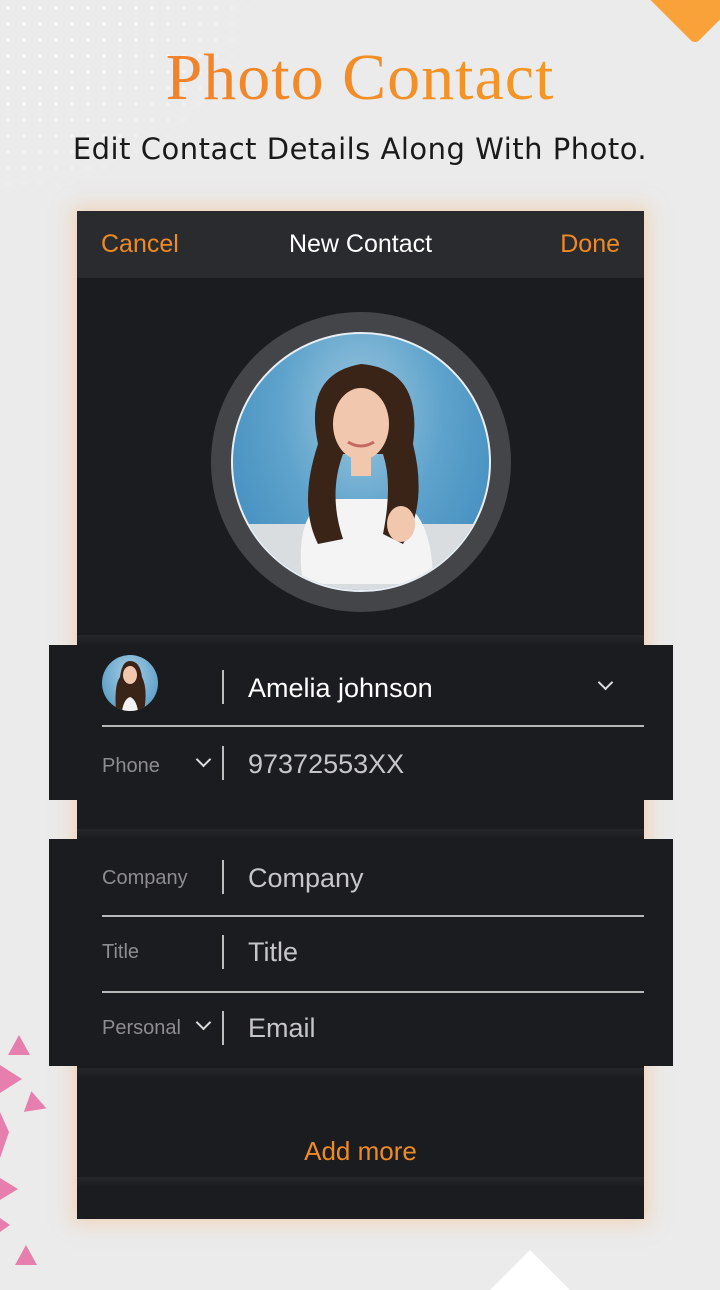 This screenshot has width=720, height=1290. What do you see at coordinates (306, 878) in the screenshot?
I see `company-input: Company` at bounding box center [306, 878].